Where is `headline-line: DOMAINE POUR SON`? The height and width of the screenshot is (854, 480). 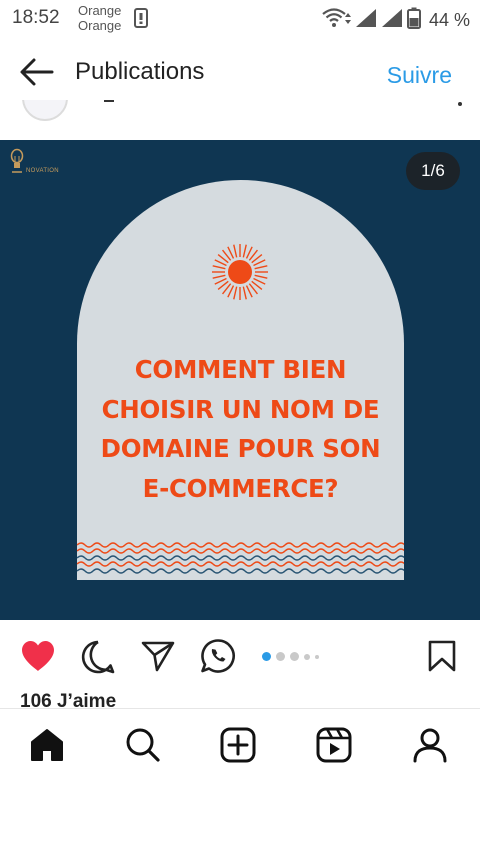 headline-line: DOMAINE POUR SON is located at coordinates (240, 448).